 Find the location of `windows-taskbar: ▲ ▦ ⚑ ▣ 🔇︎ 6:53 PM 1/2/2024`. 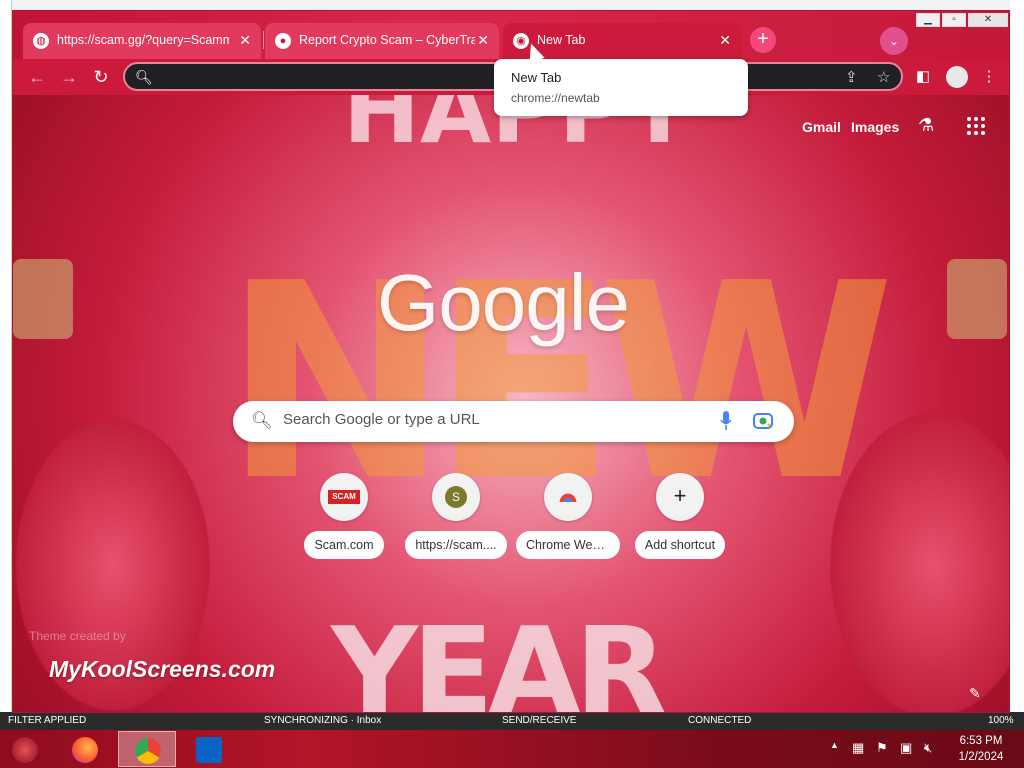

windows-taskbar: ▲ ▦ ⚑ ▣ 🔇︎ 6:53 PM 1/2/2024 is located at coordinates (512, 749).